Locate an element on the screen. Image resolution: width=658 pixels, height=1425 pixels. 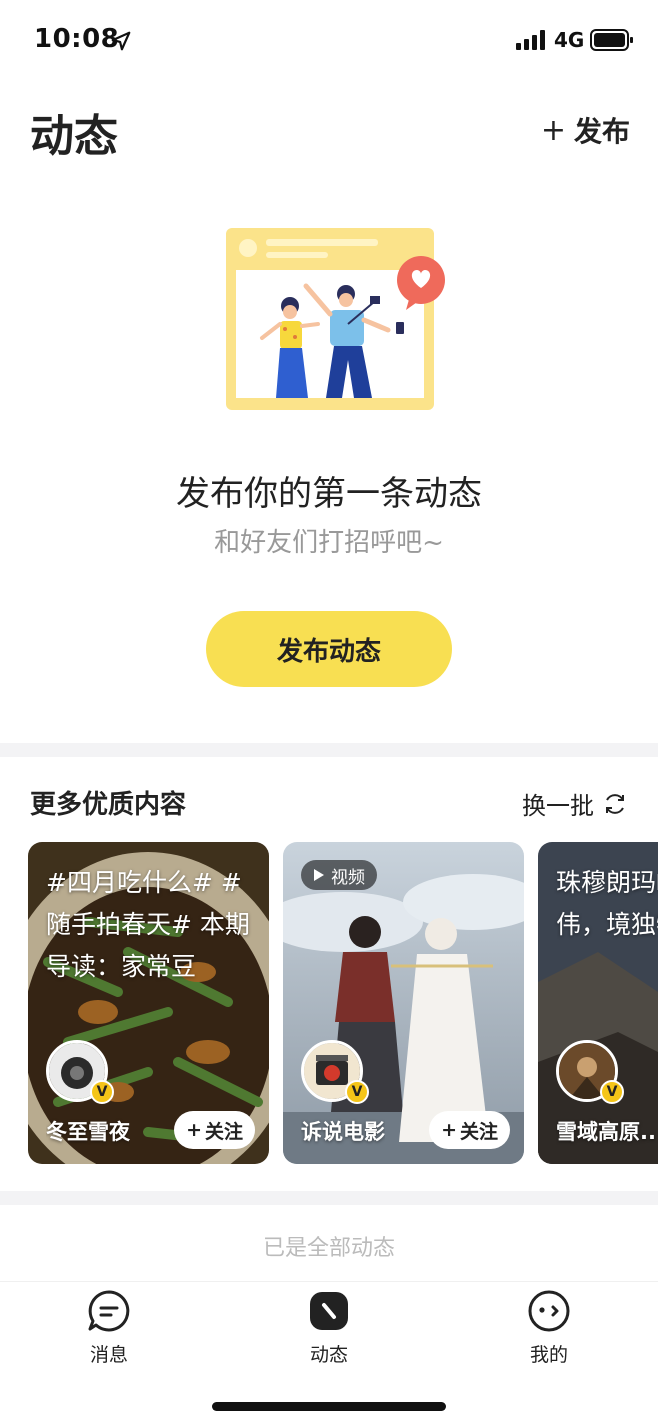
battery-icon is located at coordinates (611, 40).